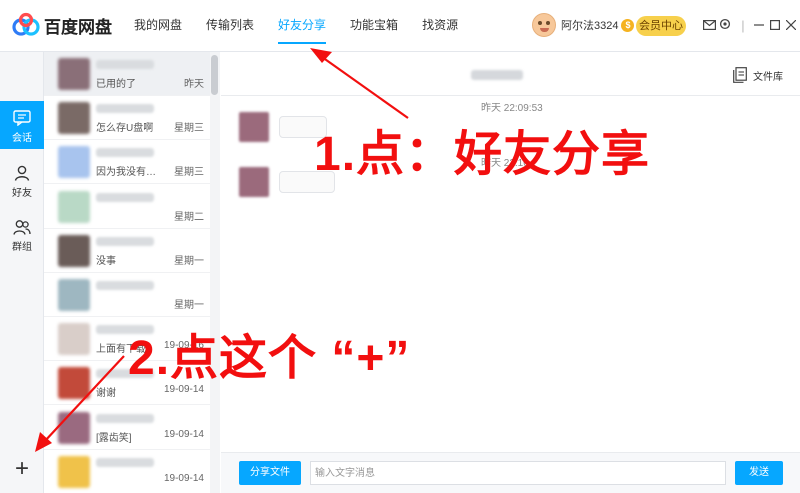 The image size is (800, 493). What do you see at coordinates (127, 118) in the screenshot?
I see `list-item: 怎么存U盘啊 星期三` at bounding box center [127, 118].